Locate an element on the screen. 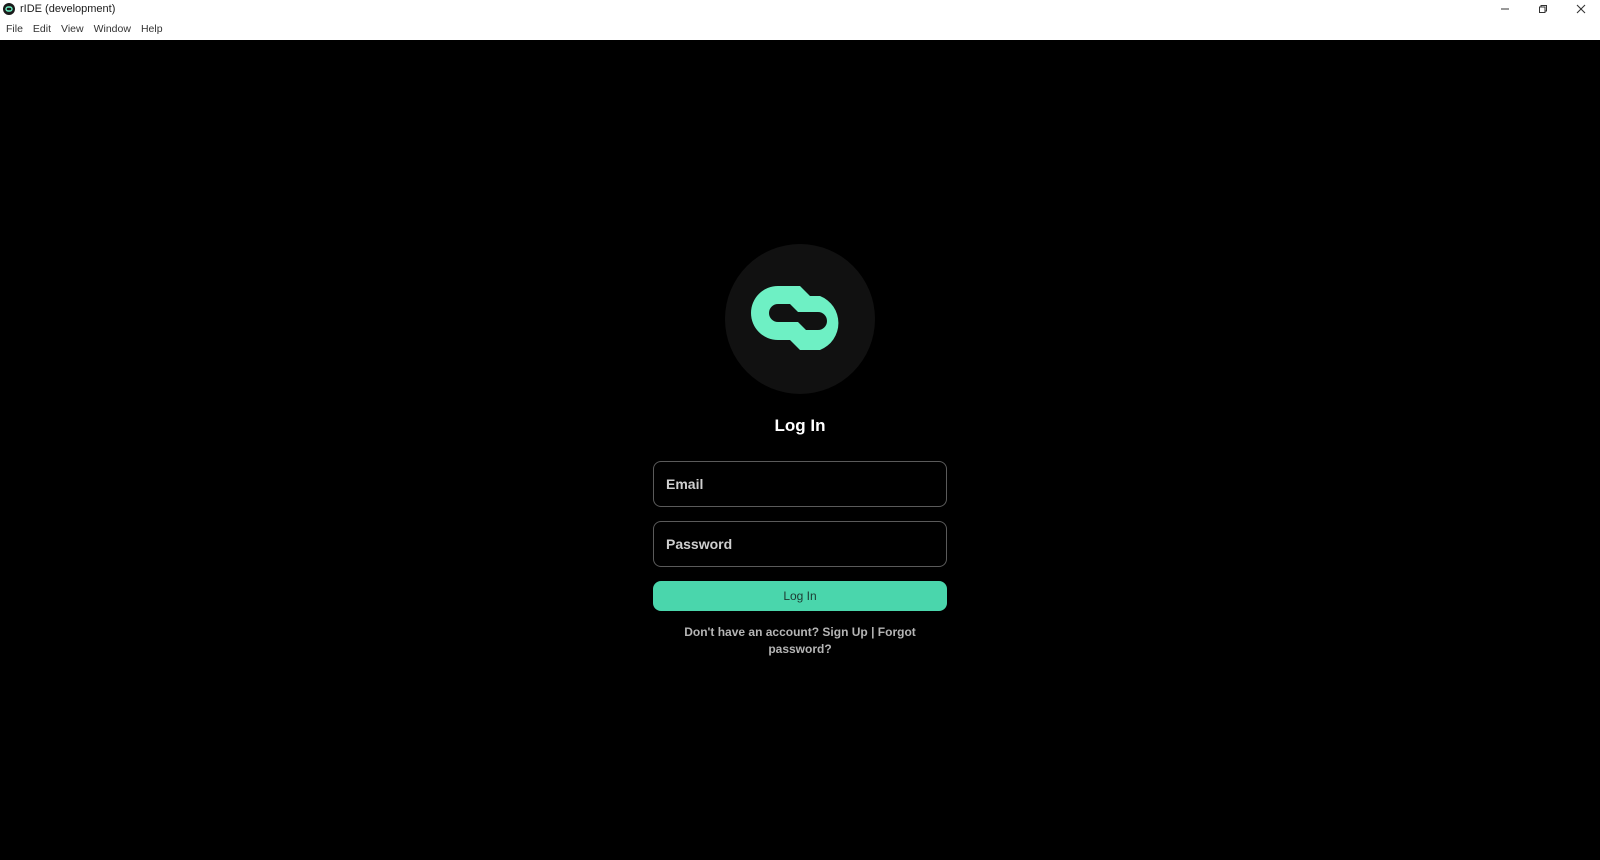 The image size is (1600, 860). sign-up-link: Sign Up is located at coordinates (844, 632).